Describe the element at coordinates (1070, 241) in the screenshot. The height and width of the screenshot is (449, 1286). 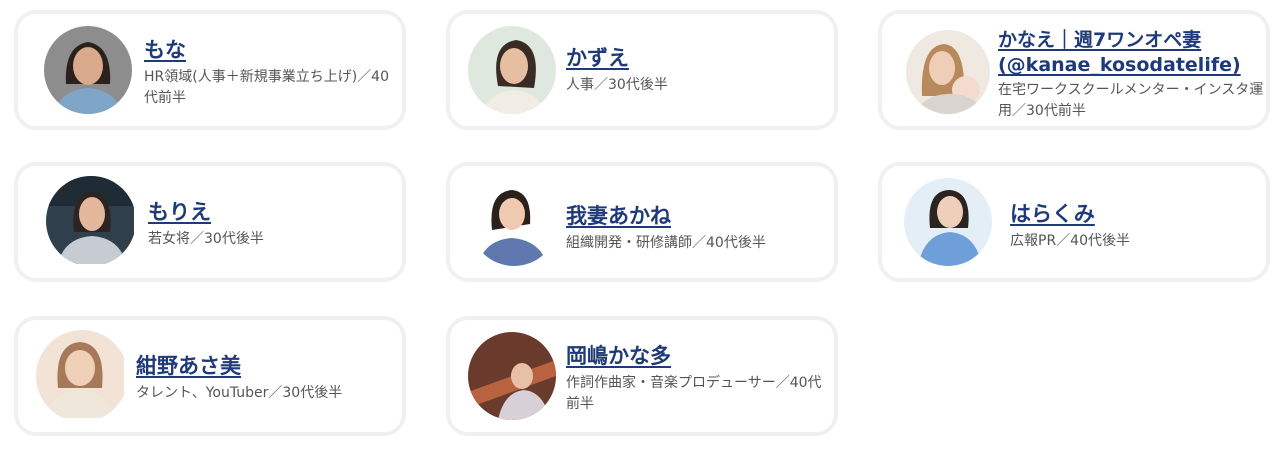
I see `profile-description: 広報PR／40代後半` at that location.